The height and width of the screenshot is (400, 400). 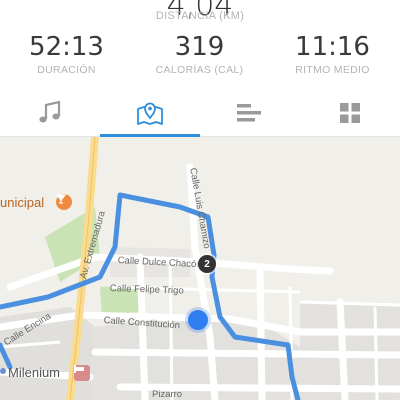 What do you see at coordinates (22, 202) in the screenshot?
I see `poi-municipal-label: unicipal` at bounding box center [22, 202].